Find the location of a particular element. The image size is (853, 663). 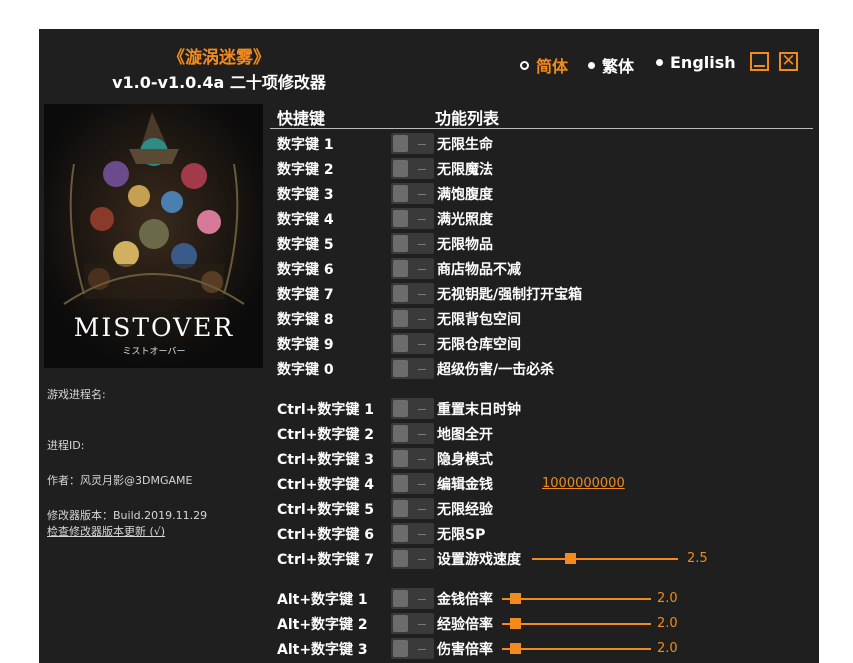

speed-slider-track is located at coordinates (605, 559).